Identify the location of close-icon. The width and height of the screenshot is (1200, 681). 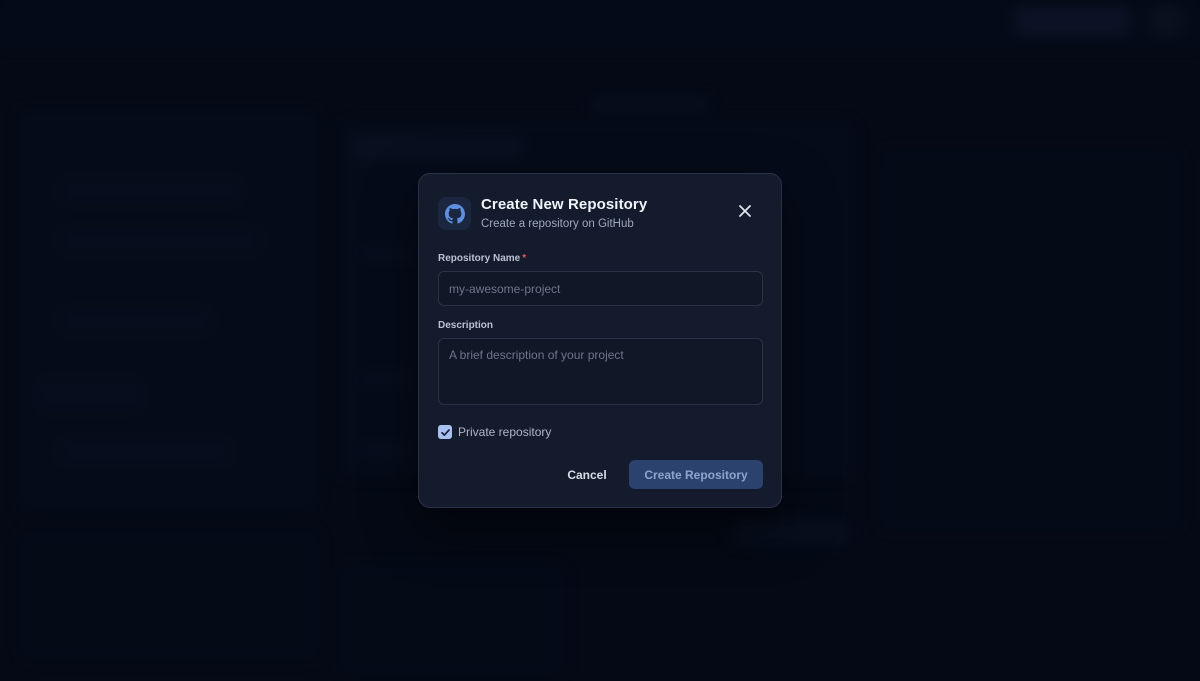
(745, 211).